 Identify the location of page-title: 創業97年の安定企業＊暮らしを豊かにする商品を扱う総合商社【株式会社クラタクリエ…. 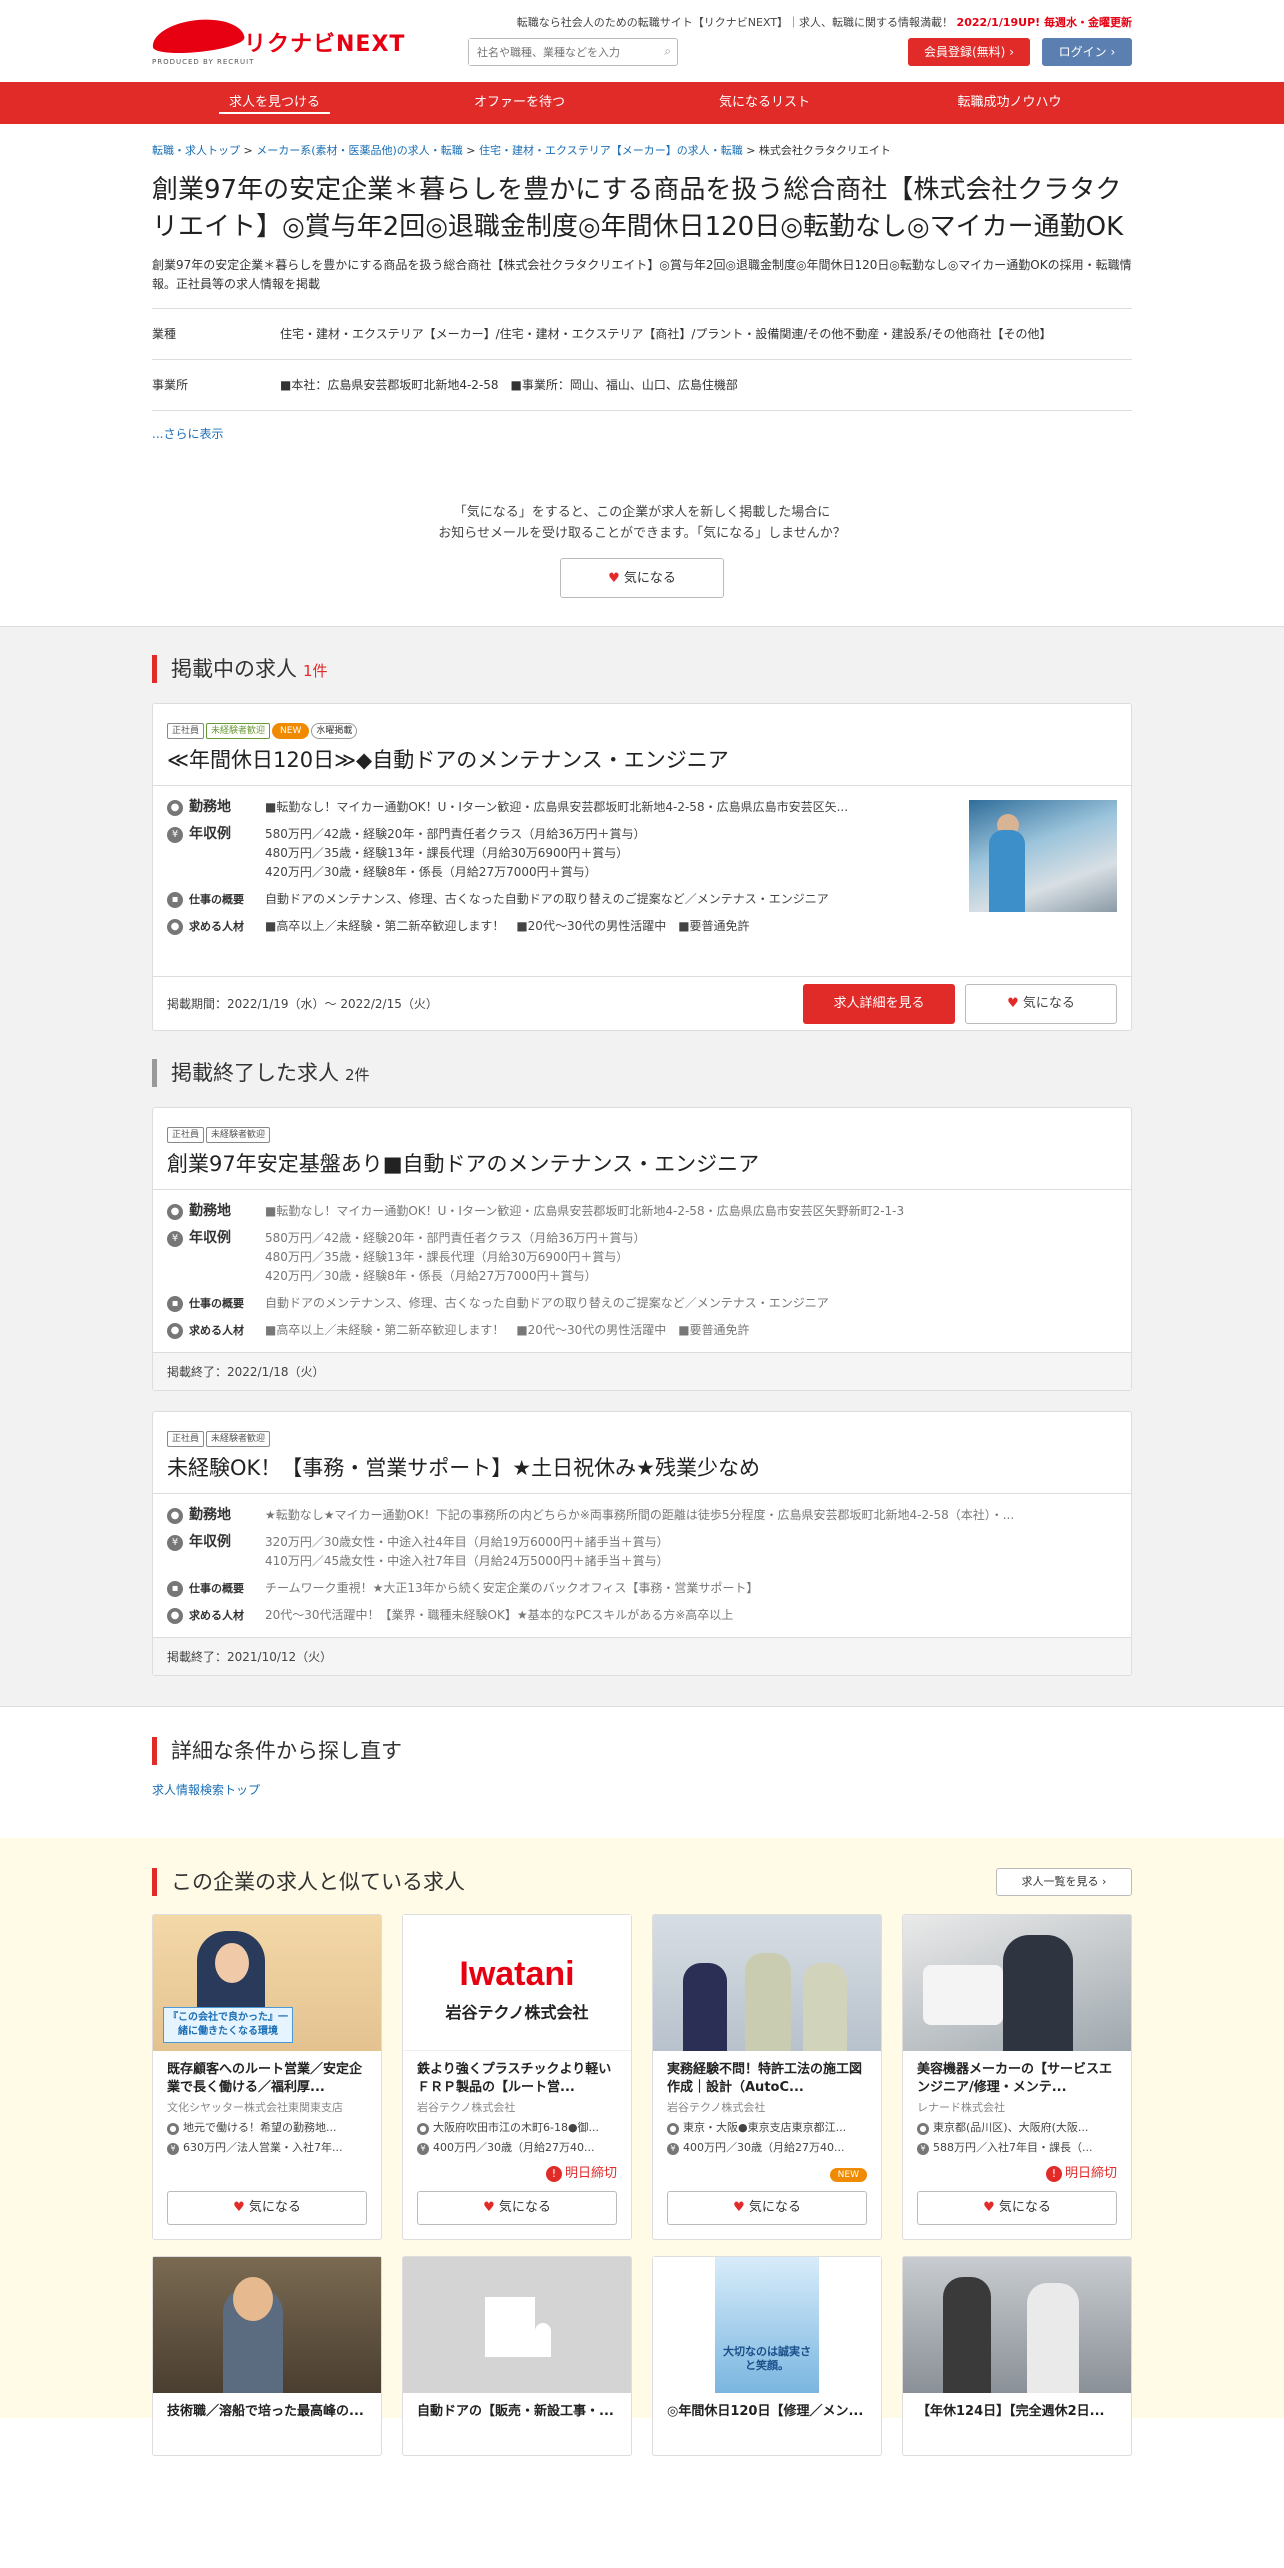
(638, 208).